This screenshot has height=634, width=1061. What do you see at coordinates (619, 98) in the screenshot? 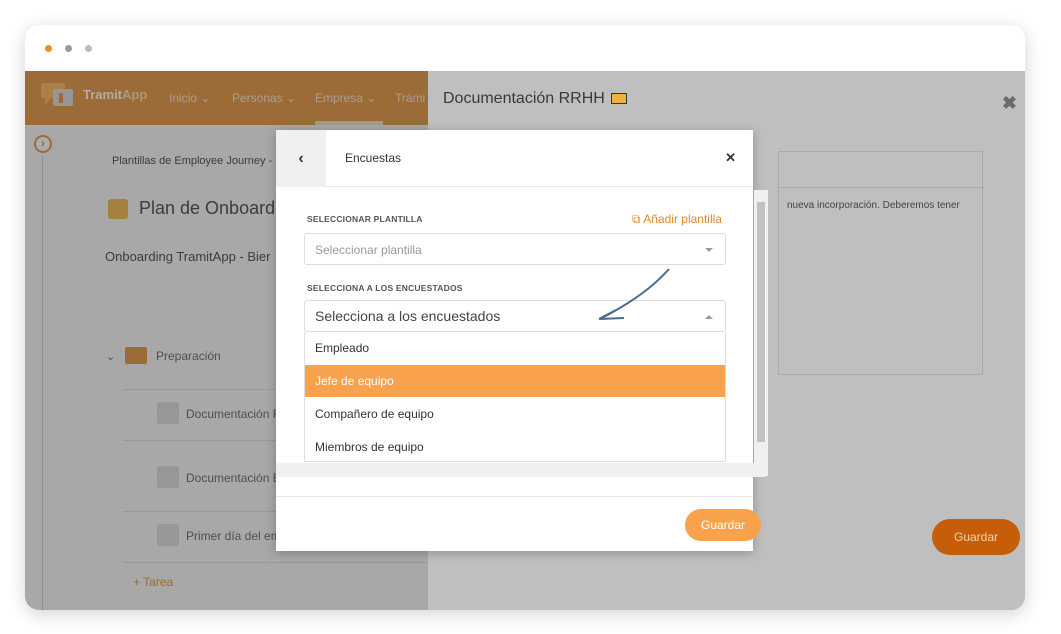
I see `folder-icon` at bounding box center [619, 98].